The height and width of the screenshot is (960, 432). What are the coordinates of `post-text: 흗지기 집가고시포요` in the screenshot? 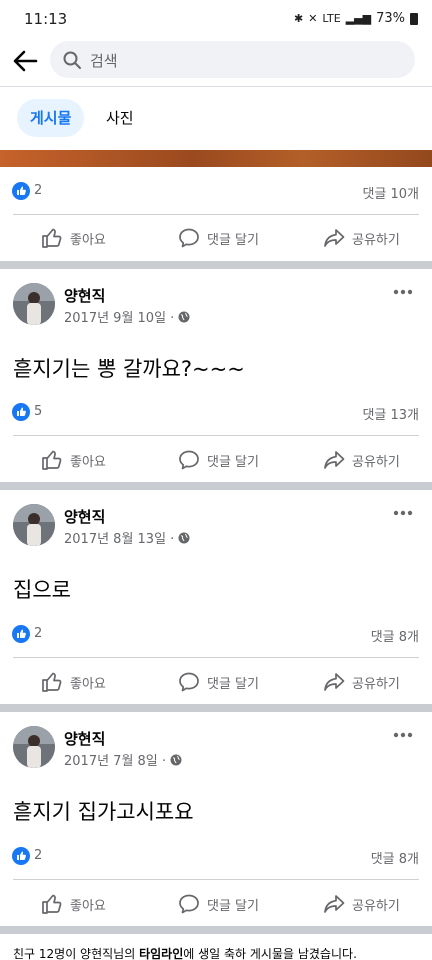 It's located at (103, 812).